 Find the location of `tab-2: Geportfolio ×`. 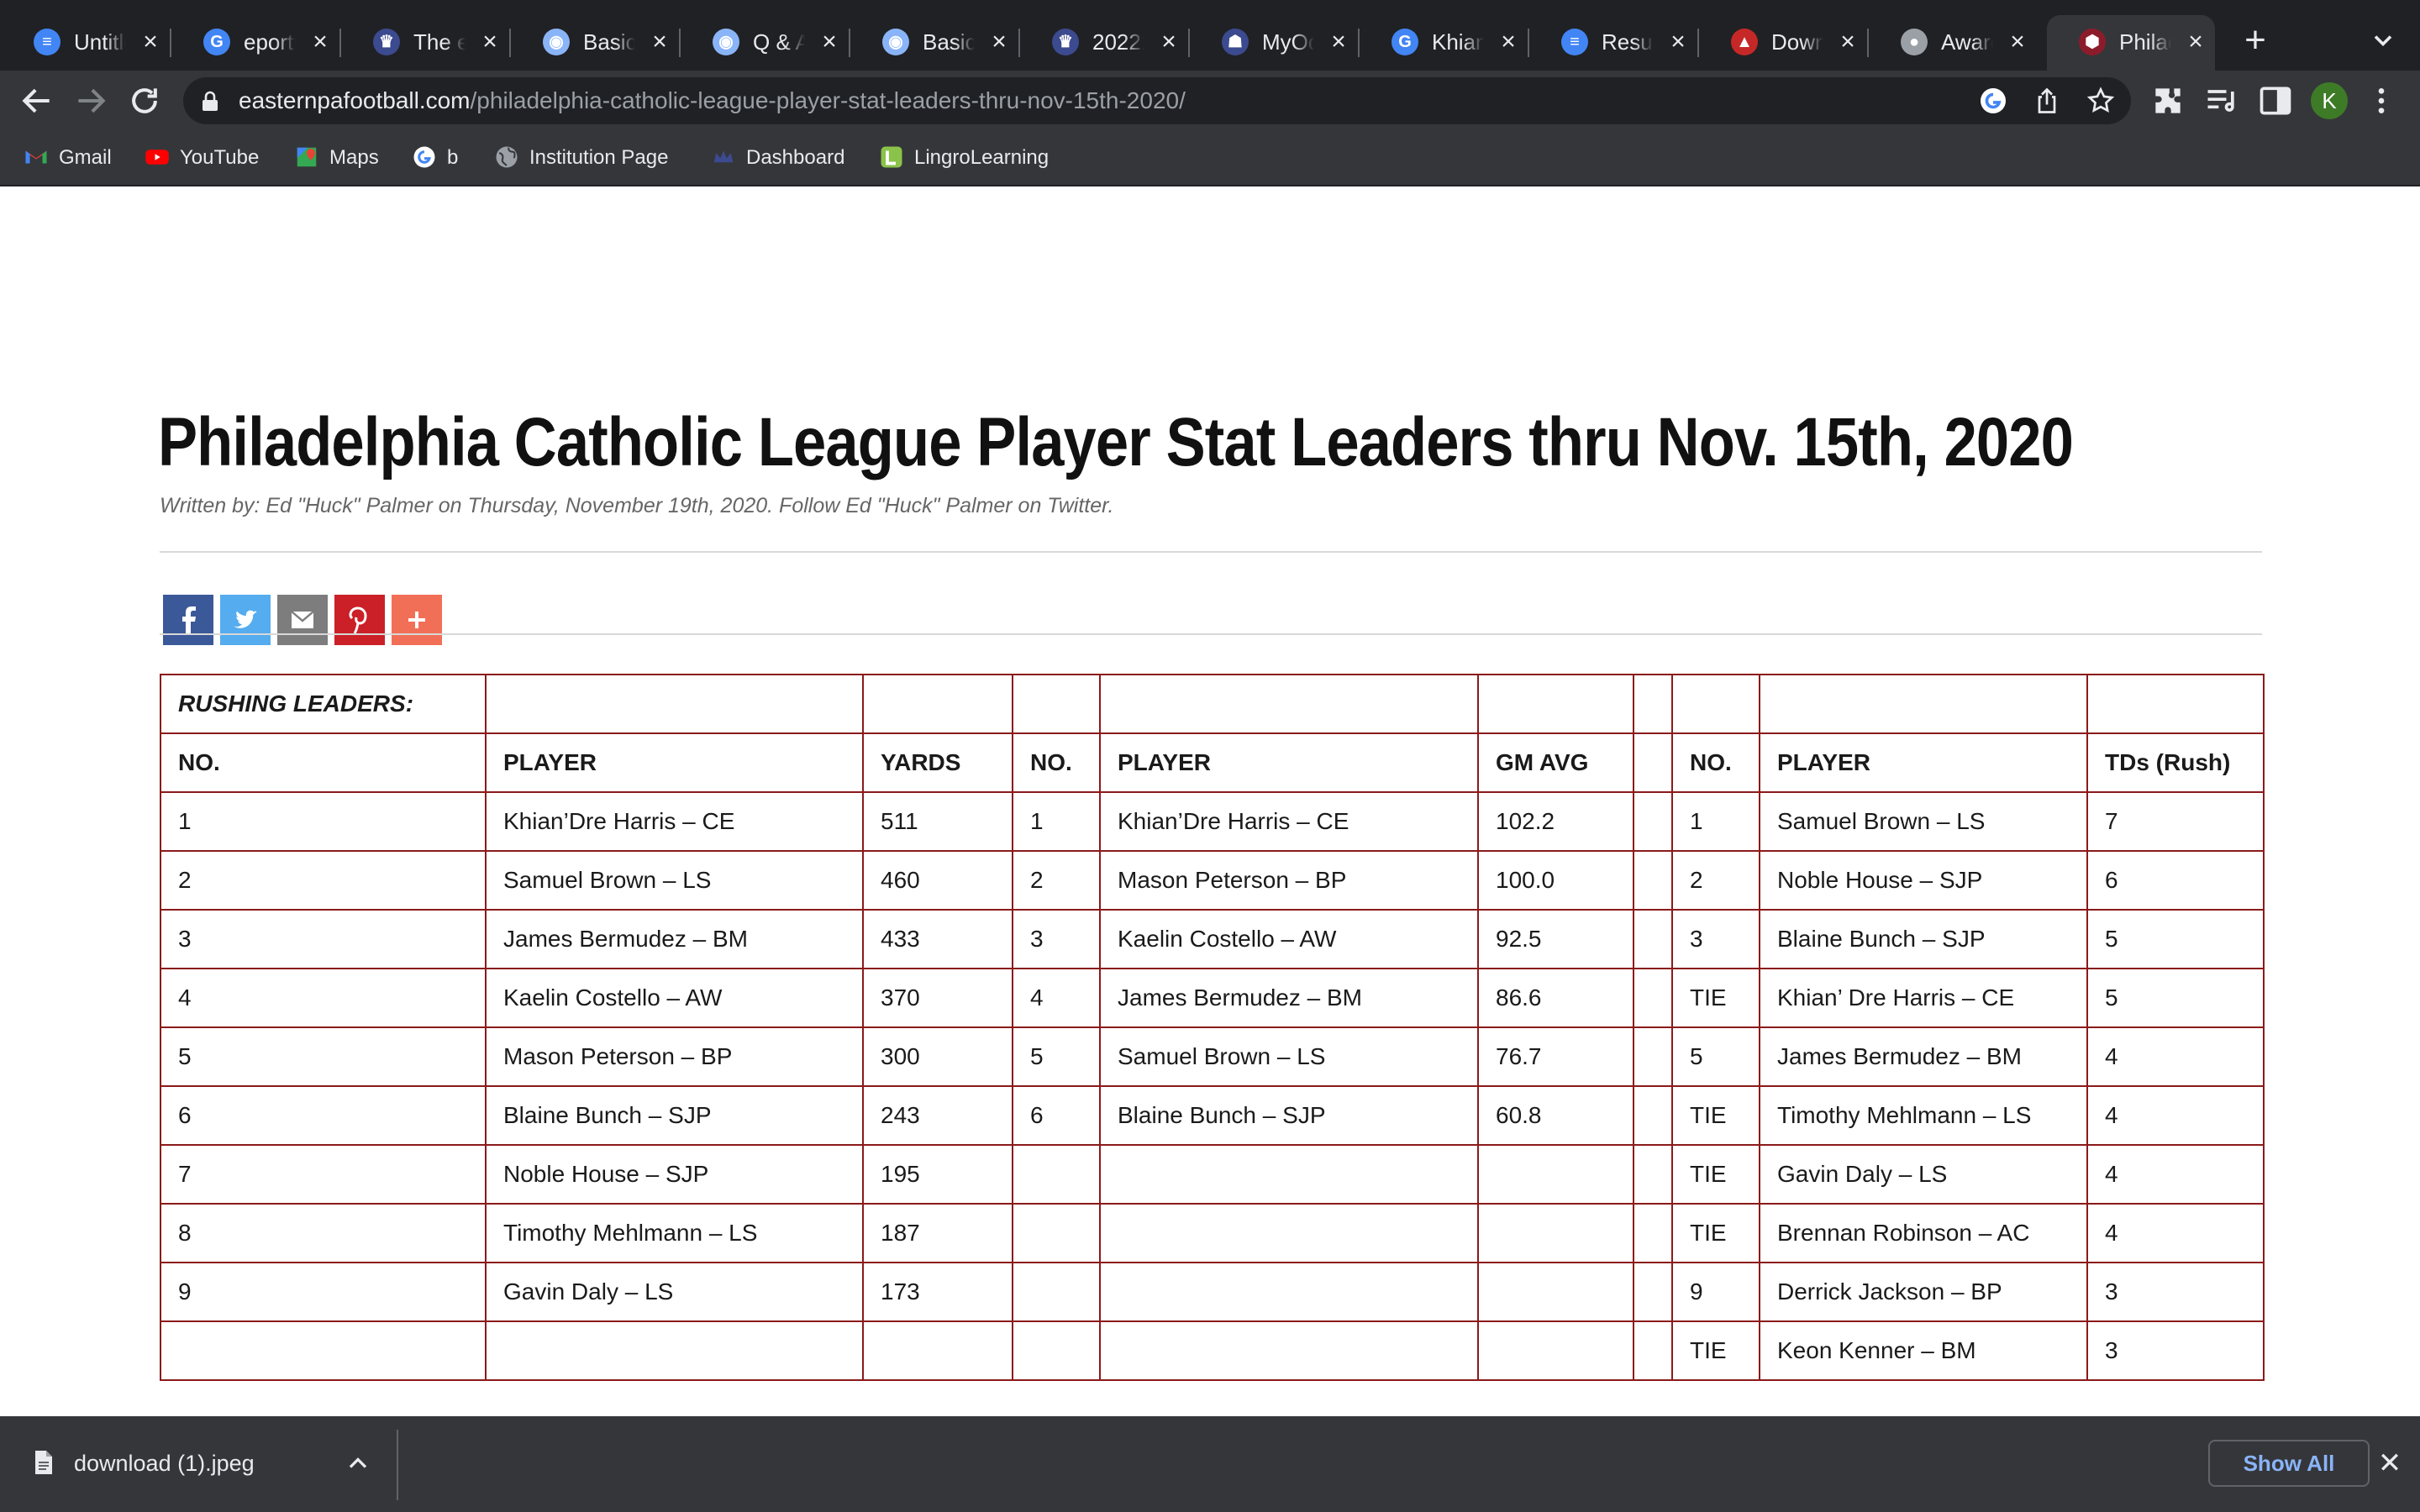

tab-2: Geportfolio × is located at coordinates (256, 43).